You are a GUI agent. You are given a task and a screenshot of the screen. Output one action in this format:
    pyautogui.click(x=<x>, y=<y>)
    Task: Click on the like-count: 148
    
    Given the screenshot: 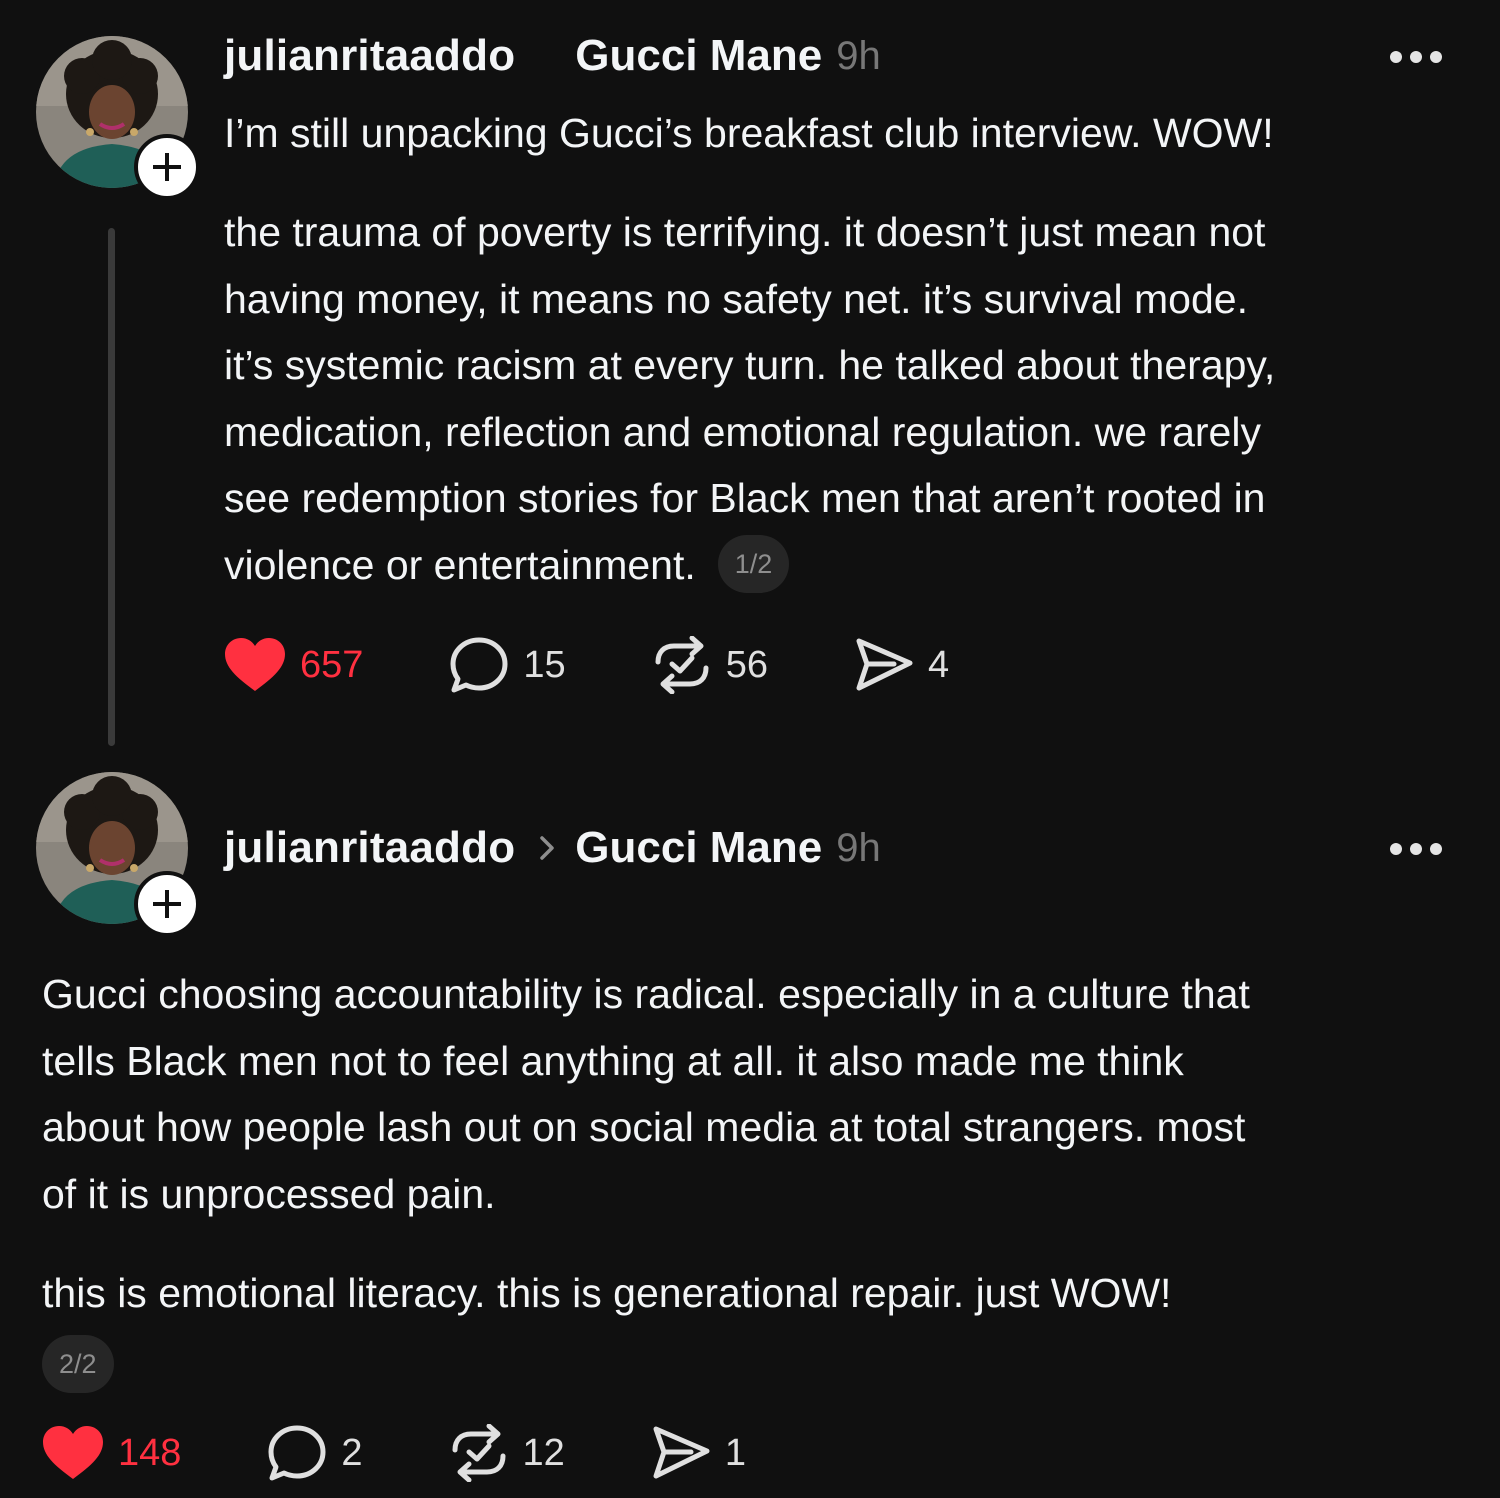 What is the action you would take?
    pyautogui.click(x=150, y=1452)
    